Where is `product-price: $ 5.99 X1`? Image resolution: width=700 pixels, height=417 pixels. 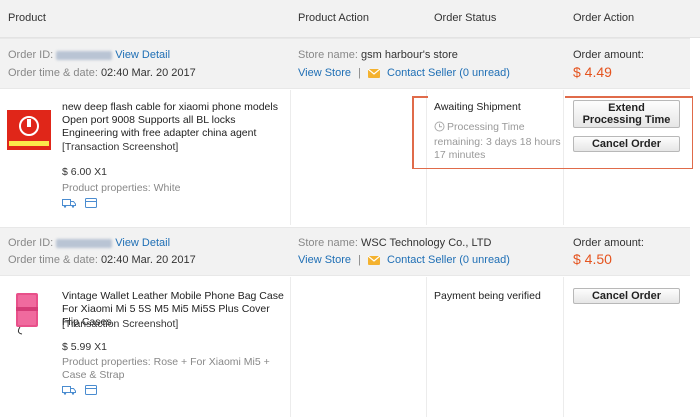
product-price: $ 5.99 X1 is located at coordinates (84, 347).